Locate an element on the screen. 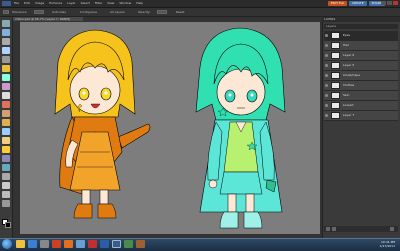 Image resolution: width=400 pixels, height=251 pixels. layer-row: Hair is located at coordinates (361, 46).